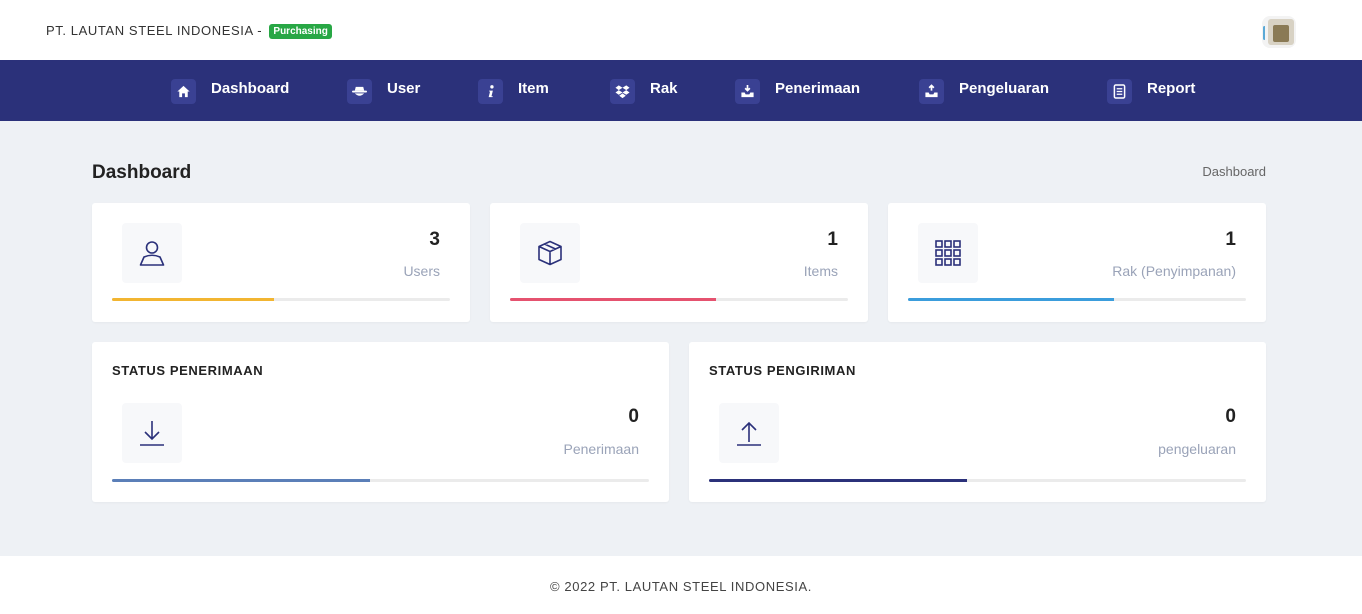 The image size is (1362, 614). Describe the element at coordinates (679, 262) in the screenshot. I see `stat-card-items: 1 Items` at that location.